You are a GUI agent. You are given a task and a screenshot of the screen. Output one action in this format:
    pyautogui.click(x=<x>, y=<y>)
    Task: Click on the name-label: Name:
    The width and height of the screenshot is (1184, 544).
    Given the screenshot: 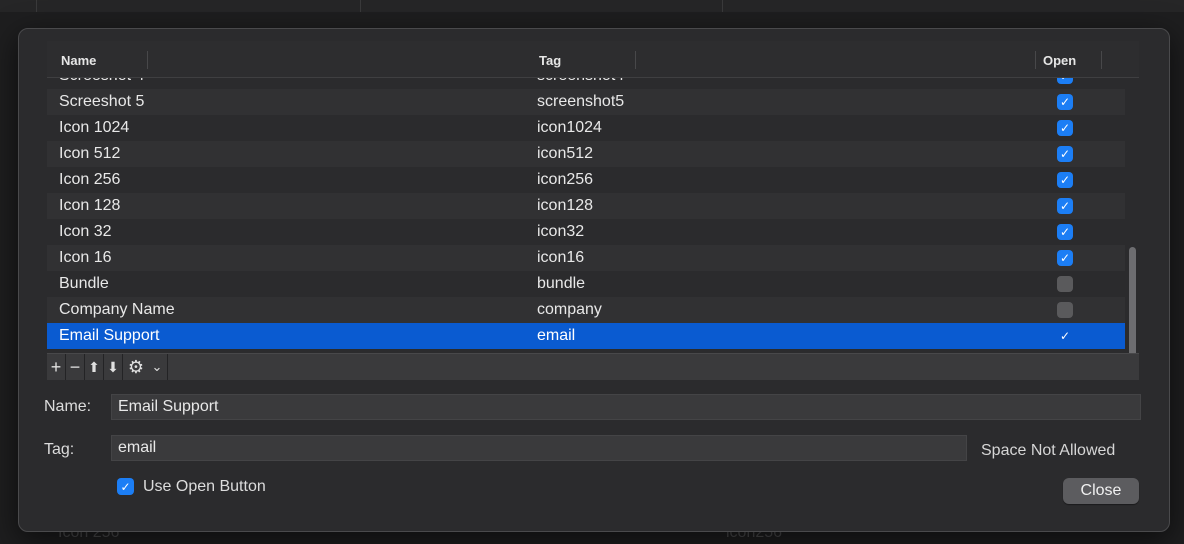 What is the action you would take?
    pyautogui.click(x=68, y=406)
    